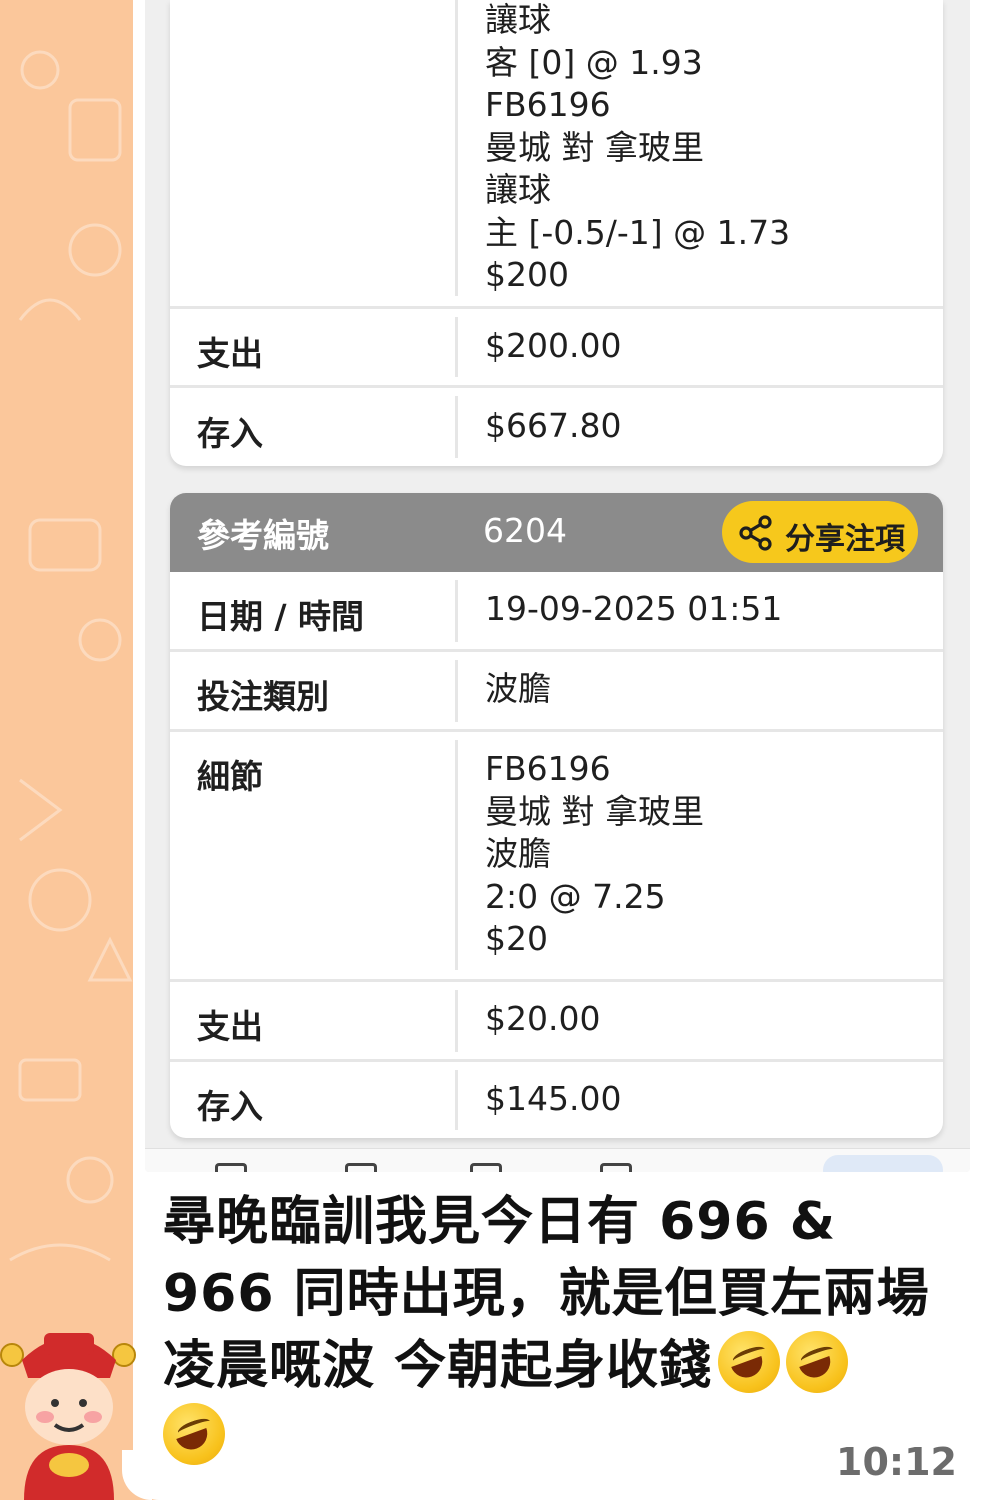 Image resolution: width=982 pixels, height=1500 pixels. I want to click on deposit-row: 存入 $667.80, so click(556, 427).